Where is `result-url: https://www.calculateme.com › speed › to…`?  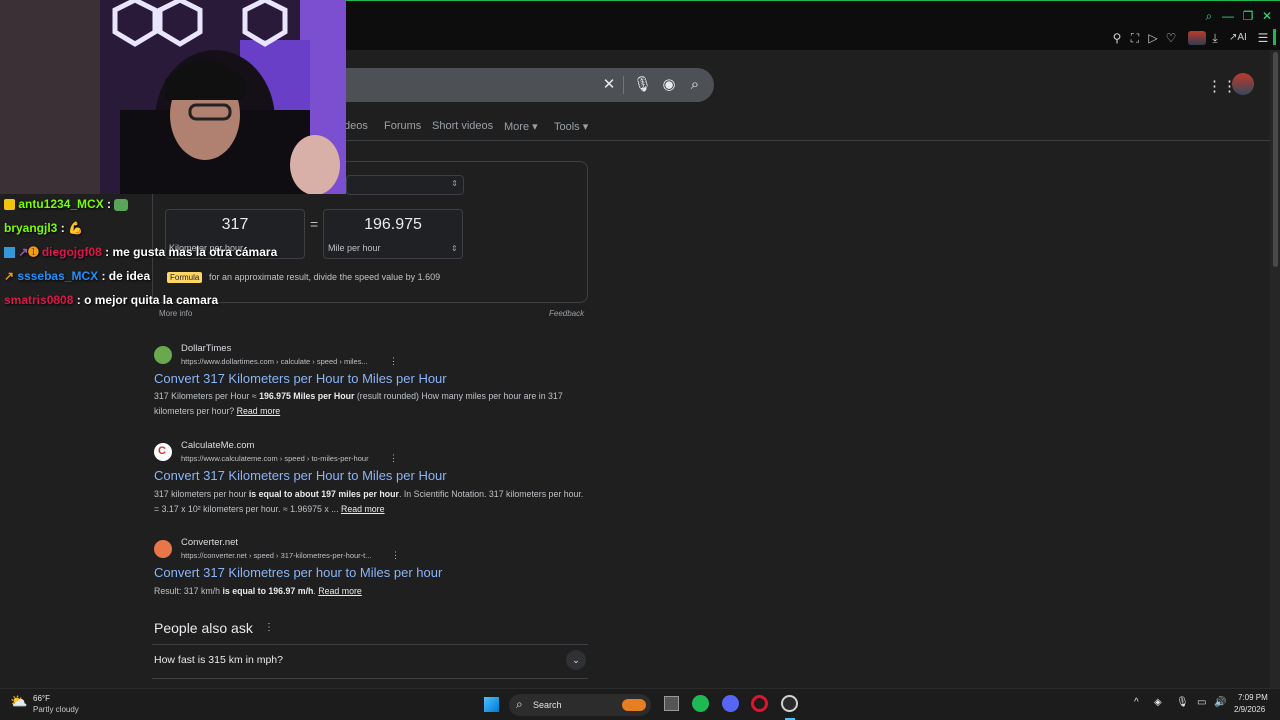 result-url: https://www.calculateme.com › speed › to… is located at coordinates (275, 458).